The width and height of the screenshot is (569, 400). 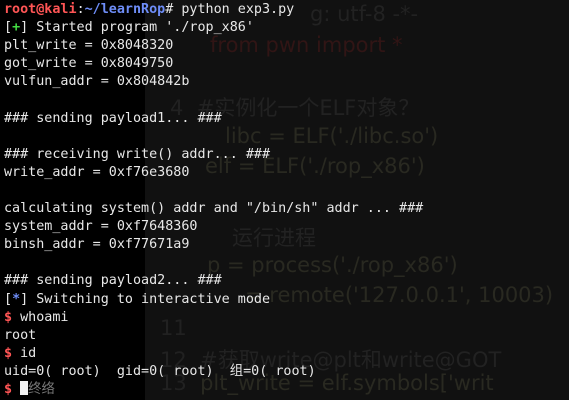 I want to click on prompt-user-host: root@kali, so click(x=40, y=9).